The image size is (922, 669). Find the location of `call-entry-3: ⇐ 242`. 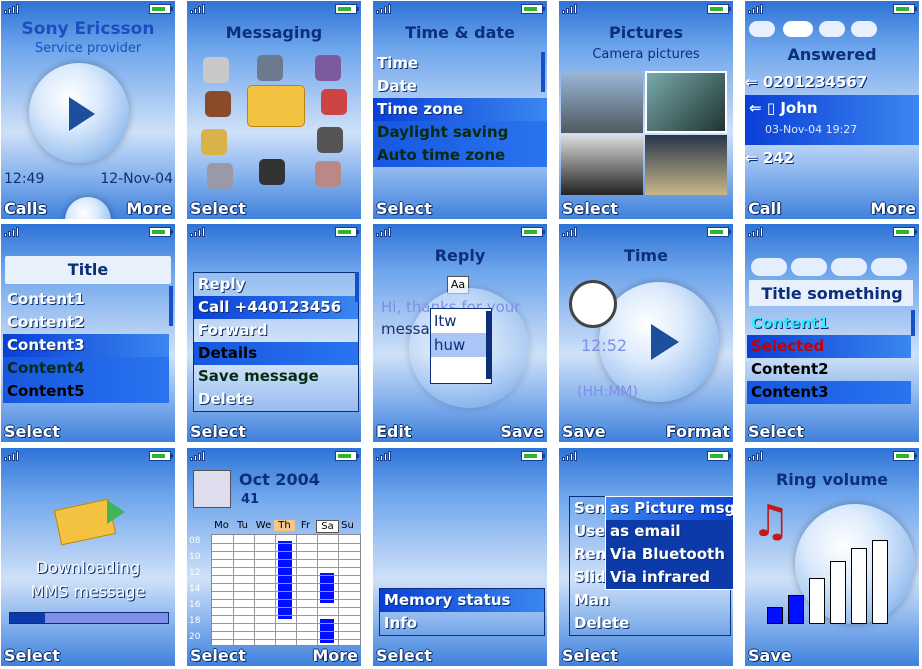

call-entry-3: ⇐ 242 is located at coordinates (832, 158).